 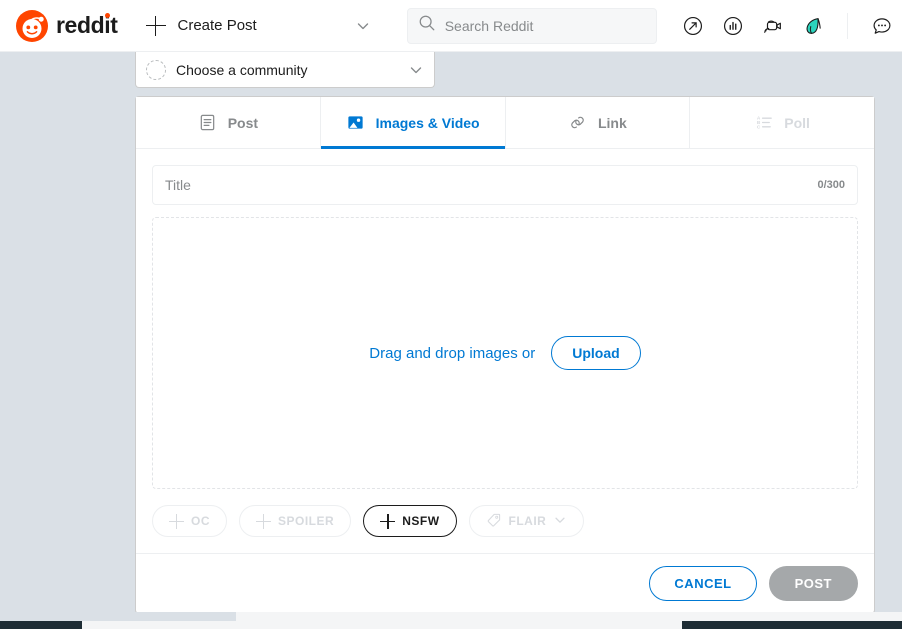 What do you see at coordinates (451, 616) in the screenshot?
I see `bottom-strip` at bounding box center [451, 616].